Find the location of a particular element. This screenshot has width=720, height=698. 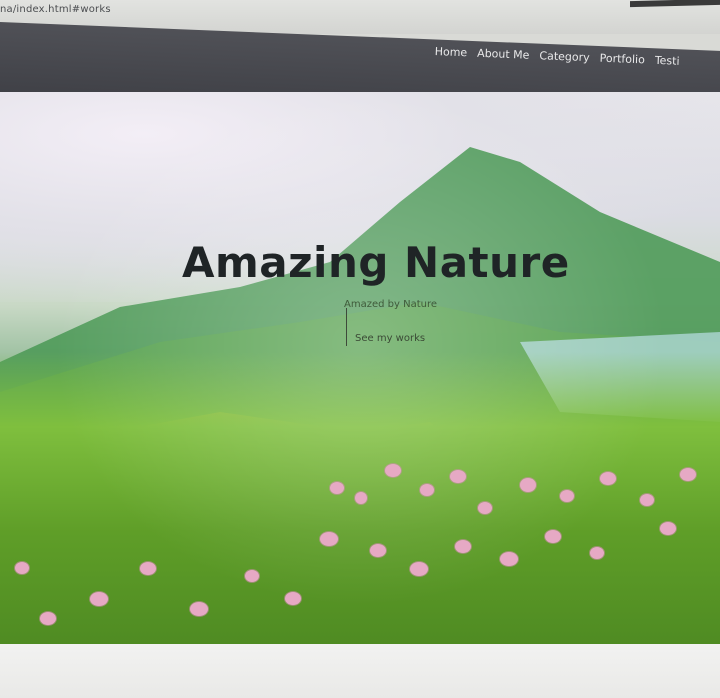

nav-item-testimonials: Testi is located at coordinates (667, 61).